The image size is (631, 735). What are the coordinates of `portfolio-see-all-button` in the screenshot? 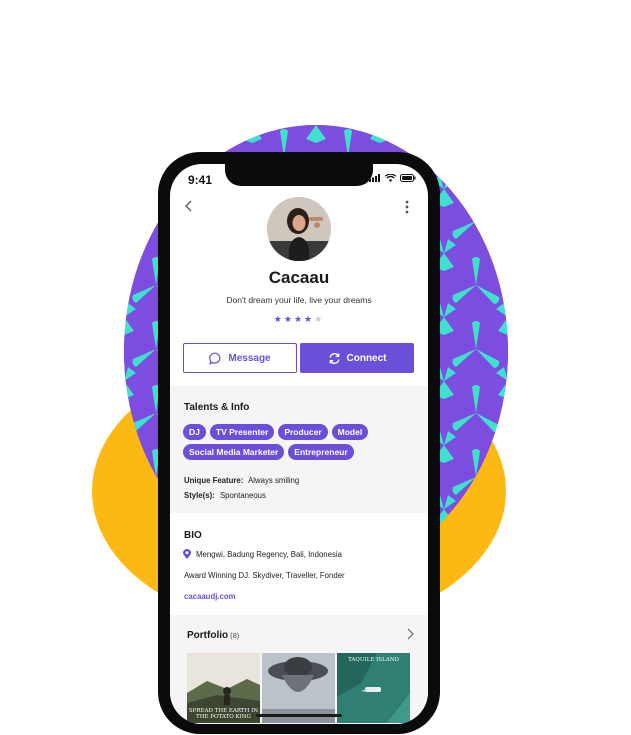 It's located at (410, 635).